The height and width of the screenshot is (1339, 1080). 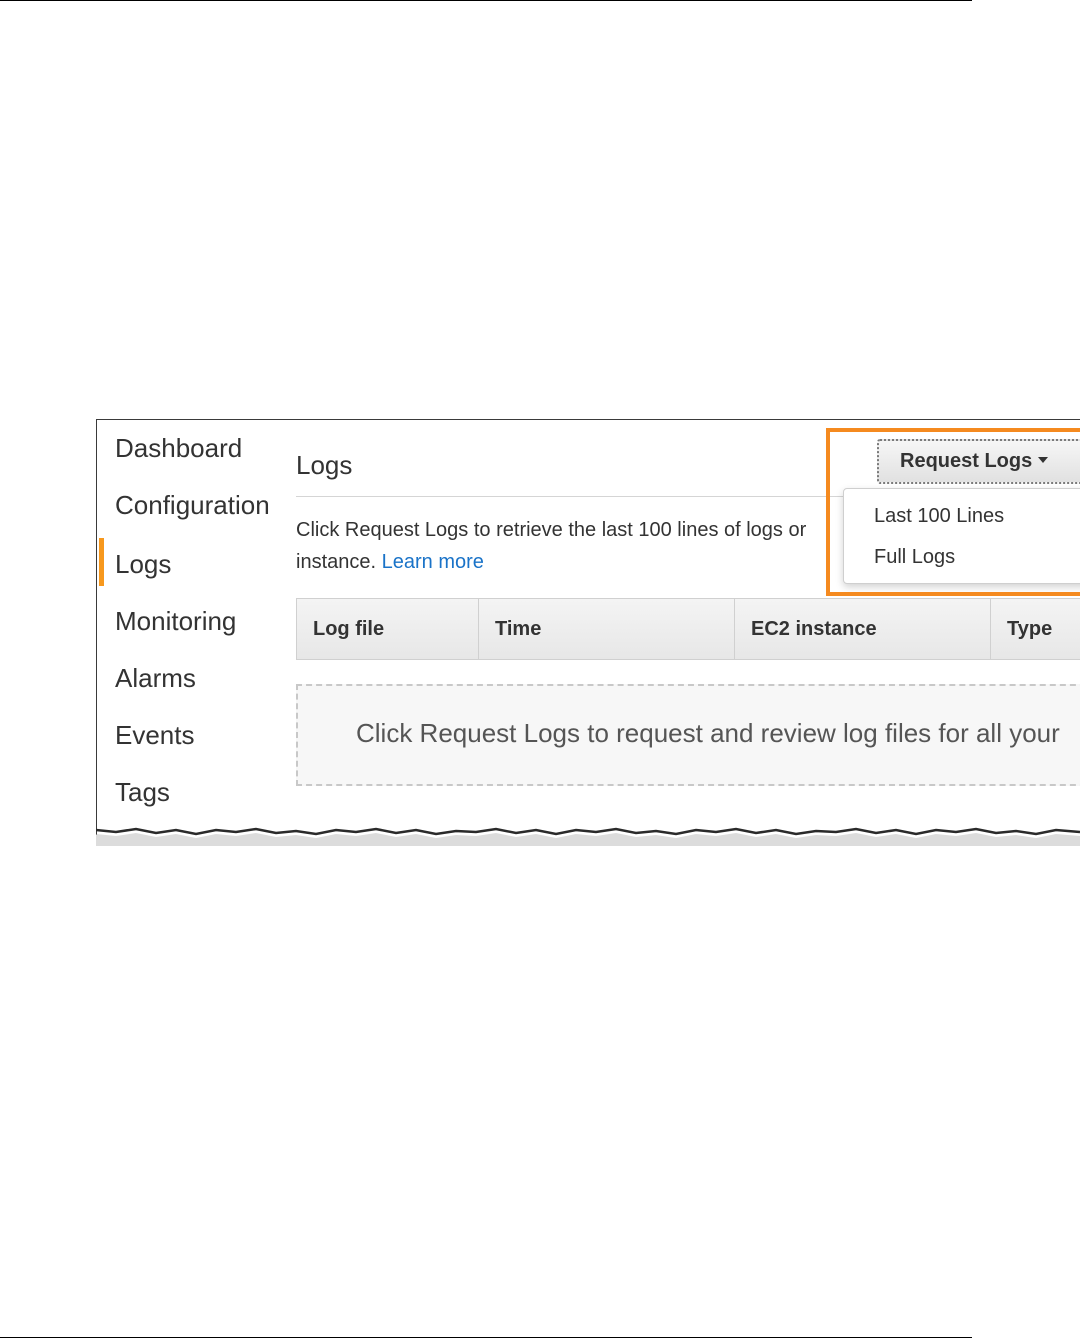 What do you see at coordinates (863, 629) in the screenshot?
I see `column-header-ec2-instance: EC2 instance` at bounding box center [863, 629].